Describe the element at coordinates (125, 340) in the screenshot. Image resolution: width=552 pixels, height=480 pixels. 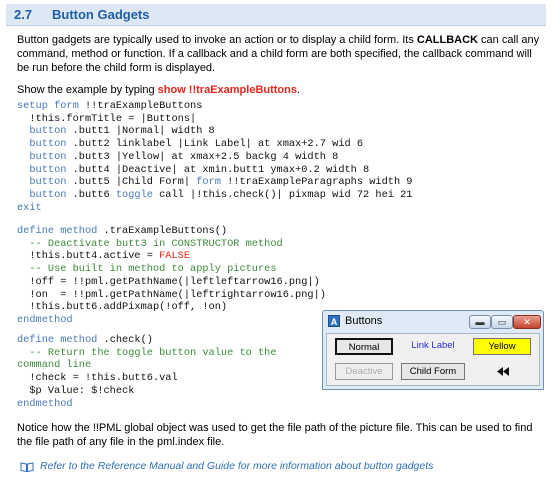
I see `code-text: .check()` at that location.